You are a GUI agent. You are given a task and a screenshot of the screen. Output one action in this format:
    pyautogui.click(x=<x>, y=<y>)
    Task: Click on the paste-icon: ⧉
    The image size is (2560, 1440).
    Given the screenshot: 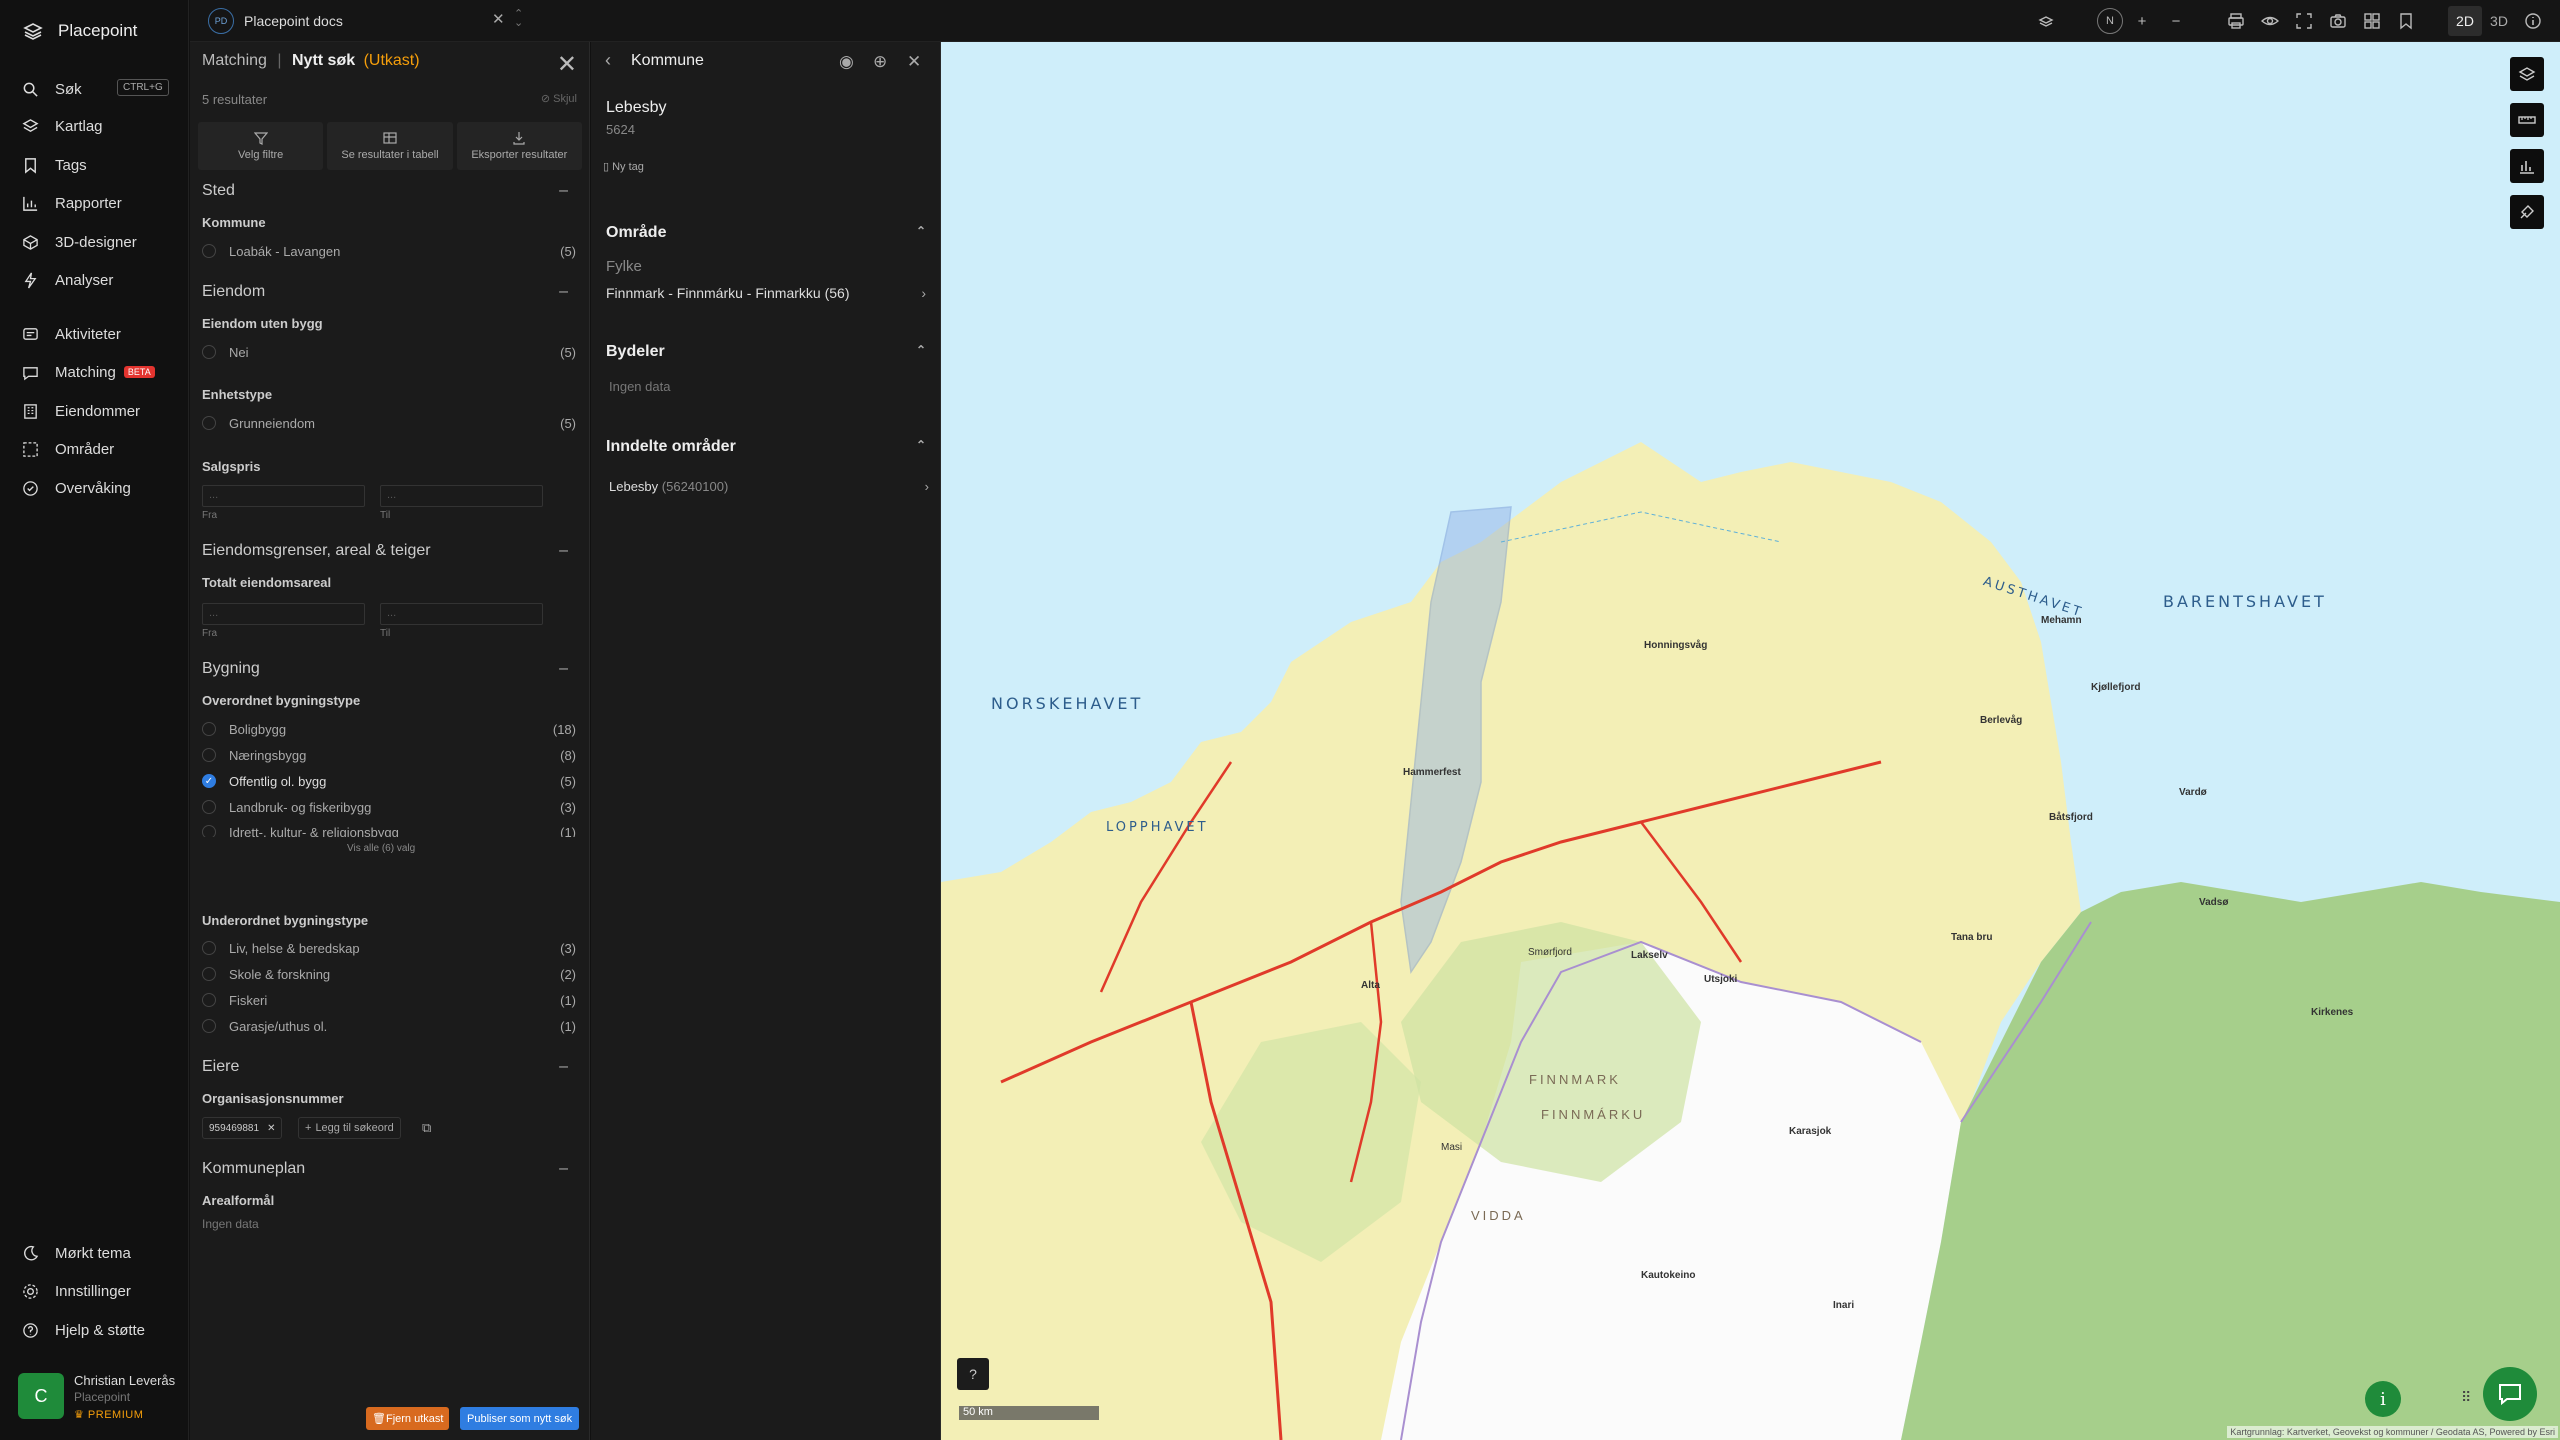 What is the action you would take?
    pyautogui.click(x=426, y=1128)
    